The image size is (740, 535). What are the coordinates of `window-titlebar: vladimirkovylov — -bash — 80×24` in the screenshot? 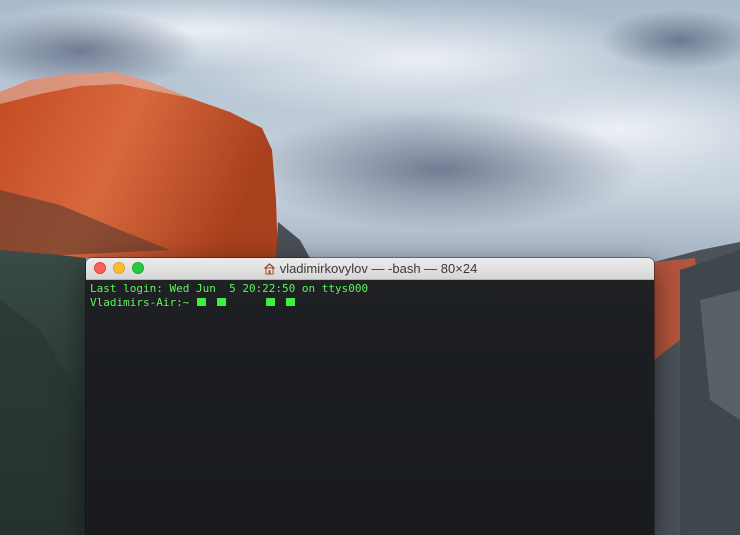 It's located at (370, 269).